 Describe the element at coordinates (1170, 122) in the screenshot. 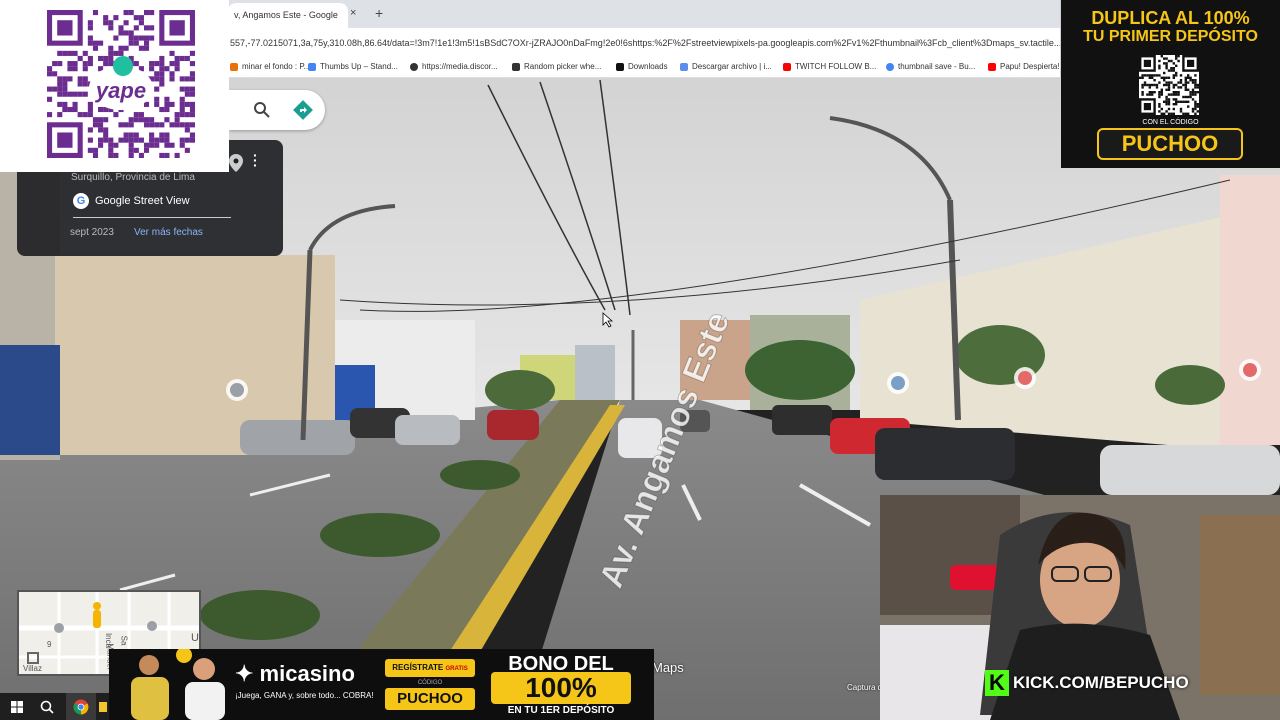

I see `promo-code-label: CON EL CÓDIGO` at that location.